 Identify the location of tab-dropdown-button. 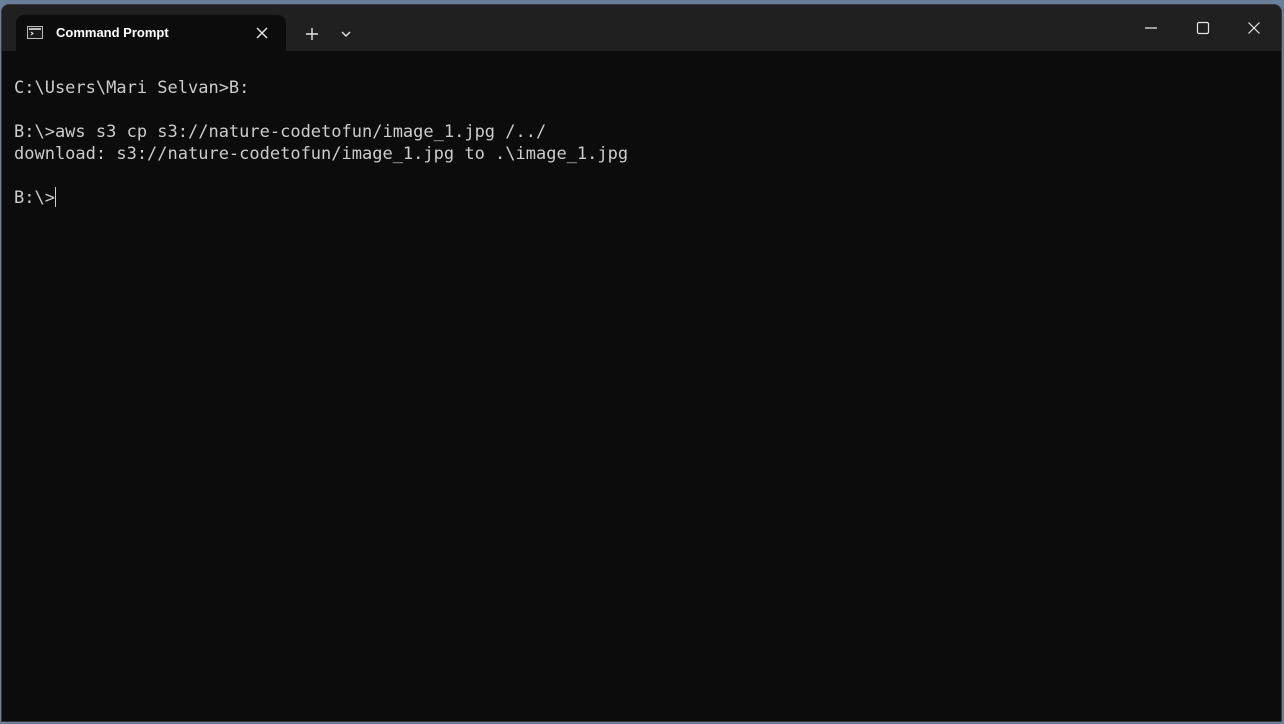
(346, 34).